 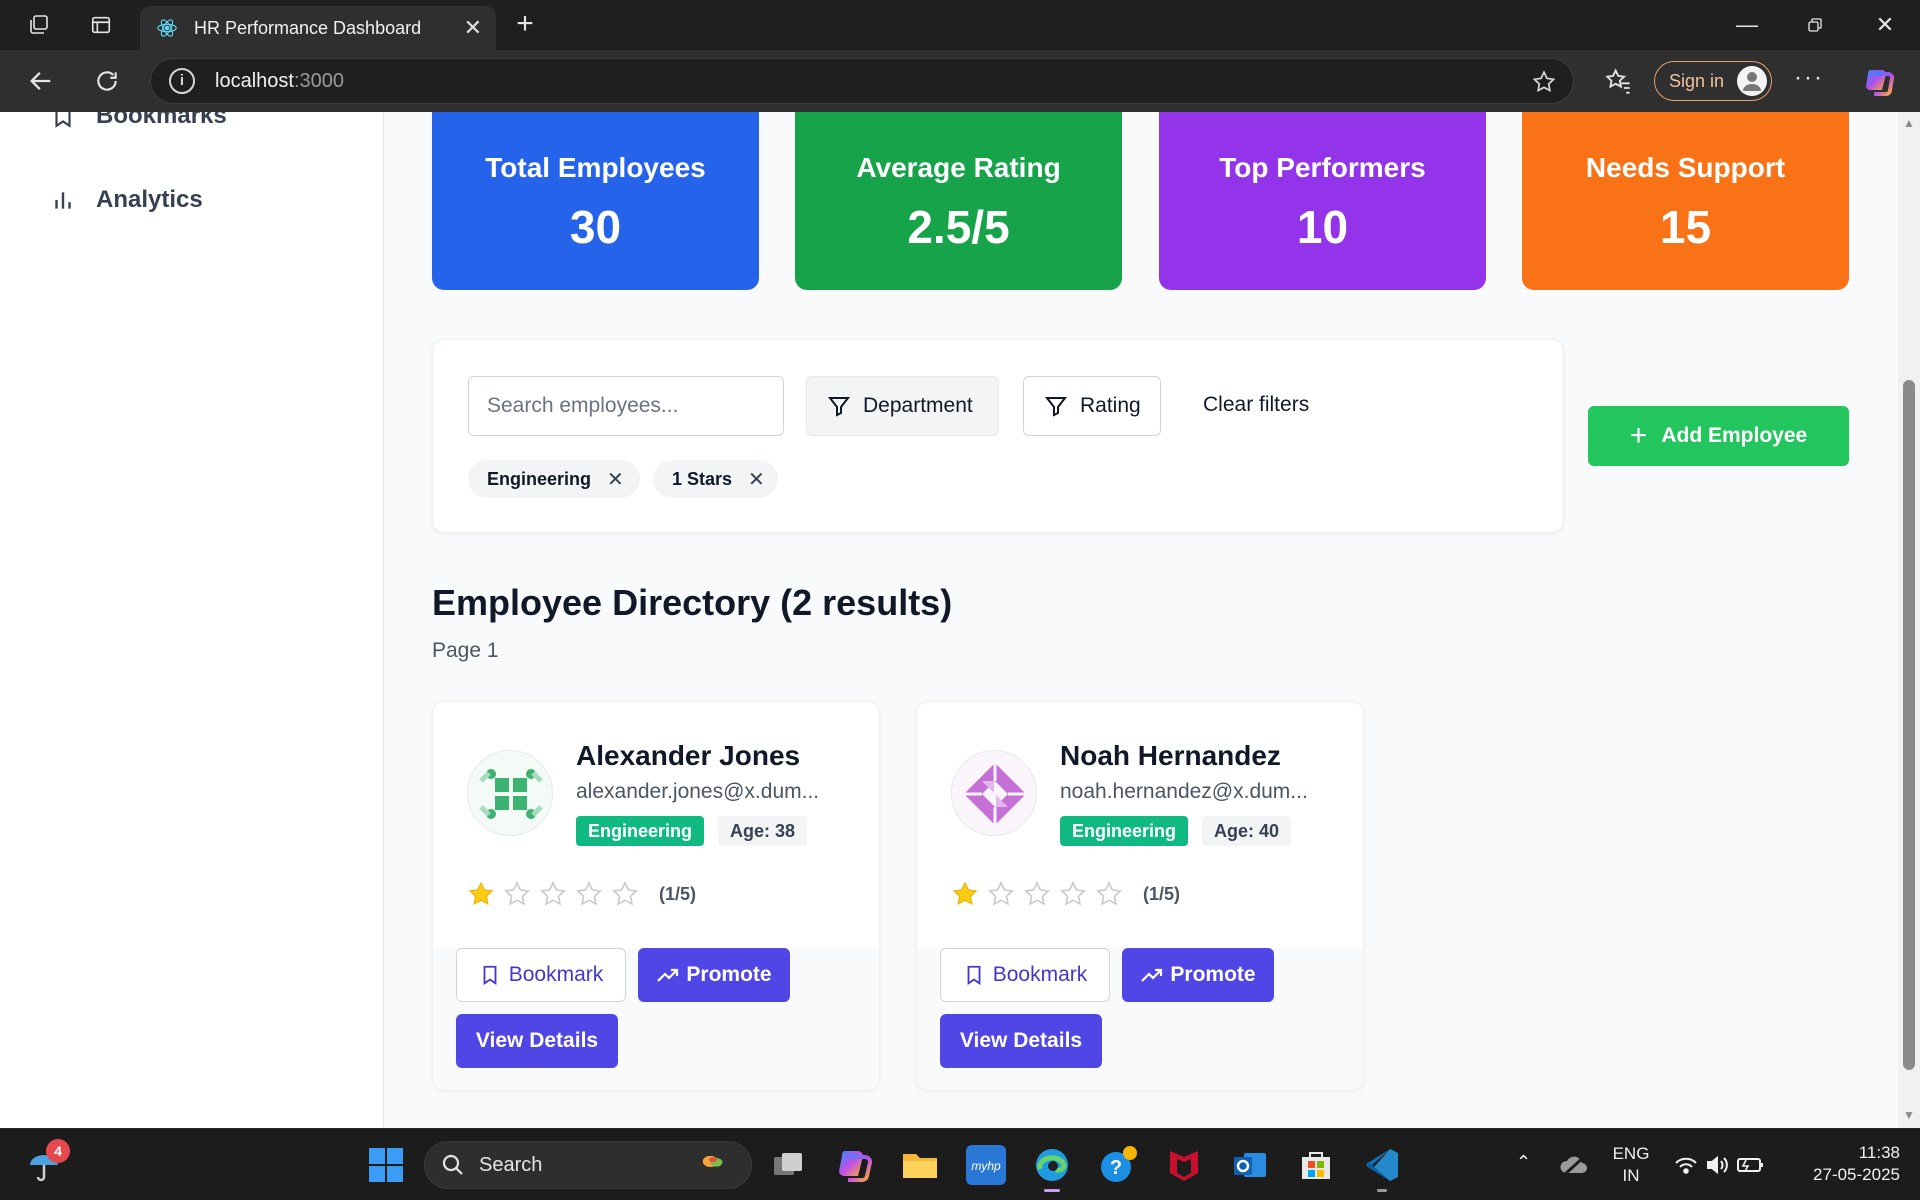 I want to click on system-tray-status, so click(x=1720, y=1165).